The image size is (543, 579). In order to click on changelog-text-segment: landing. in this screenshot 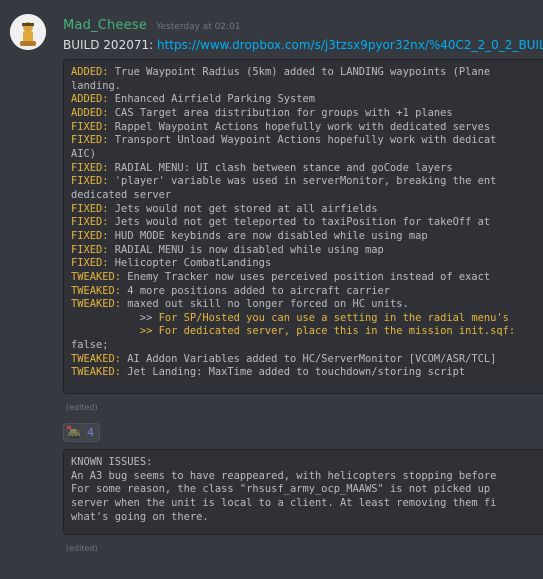, I will do `click(96, 85)`.